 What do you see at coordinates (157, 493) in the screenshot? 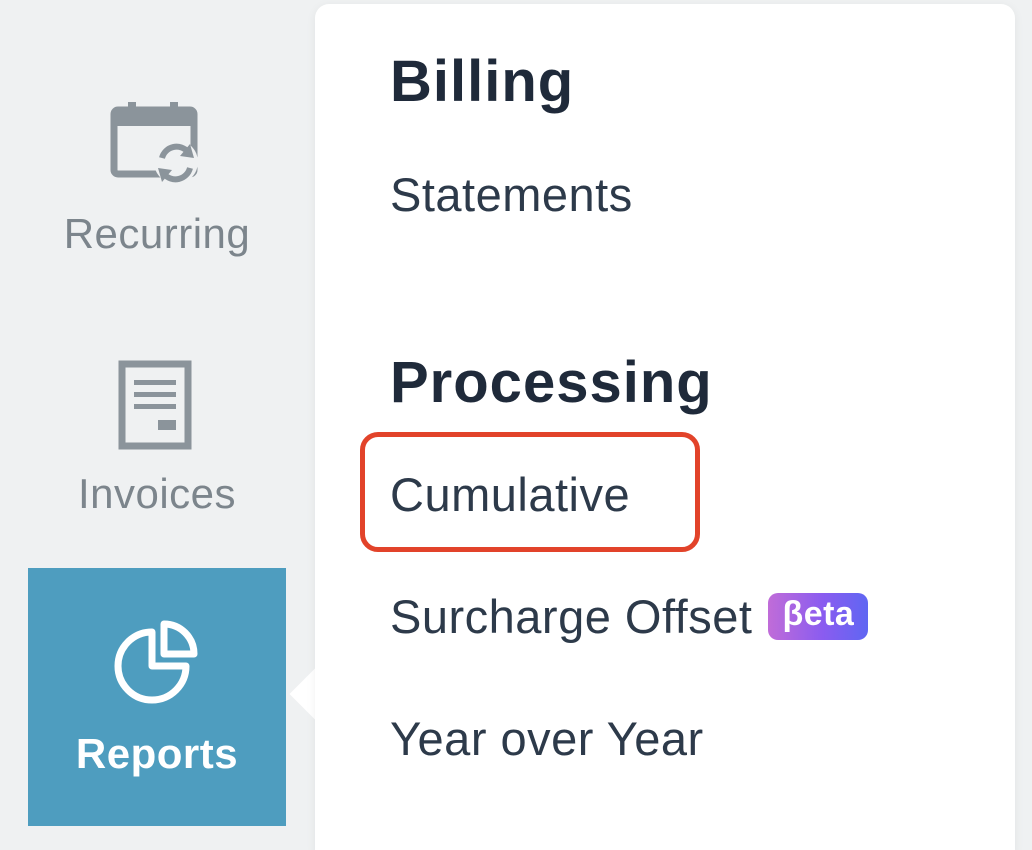
I see `sidebar-item-label: Invoices` at bounding box center [157, 493].